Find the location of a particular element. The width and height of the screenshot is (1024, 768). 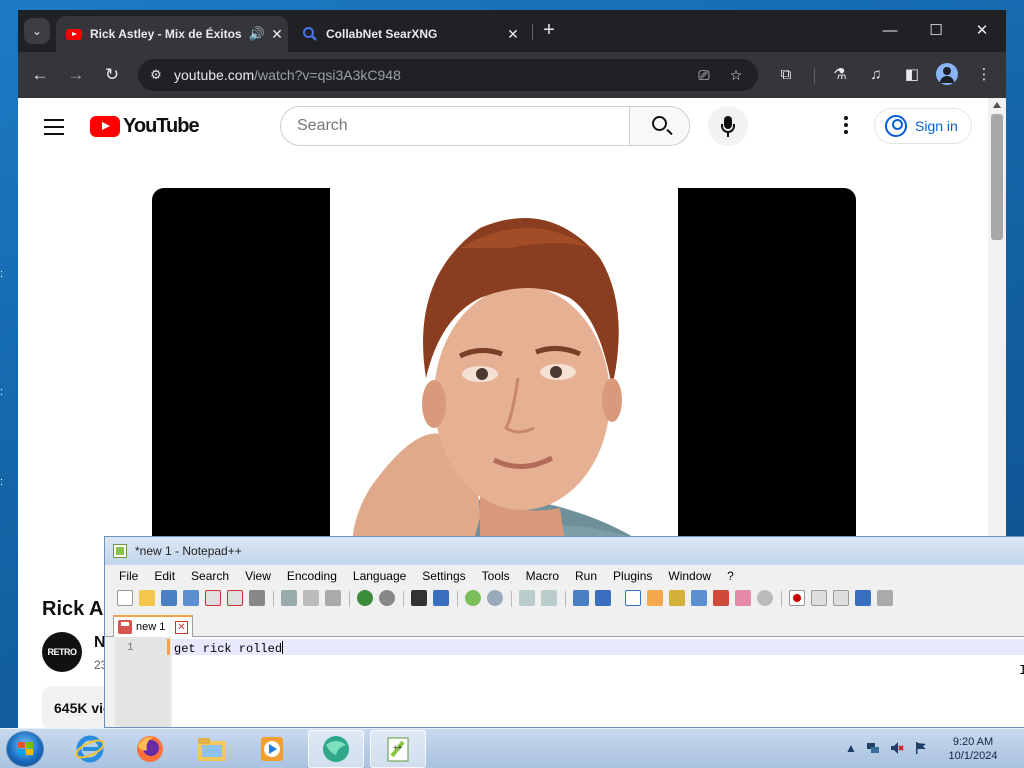

menu-file: File is located at coordinates (125, 577).